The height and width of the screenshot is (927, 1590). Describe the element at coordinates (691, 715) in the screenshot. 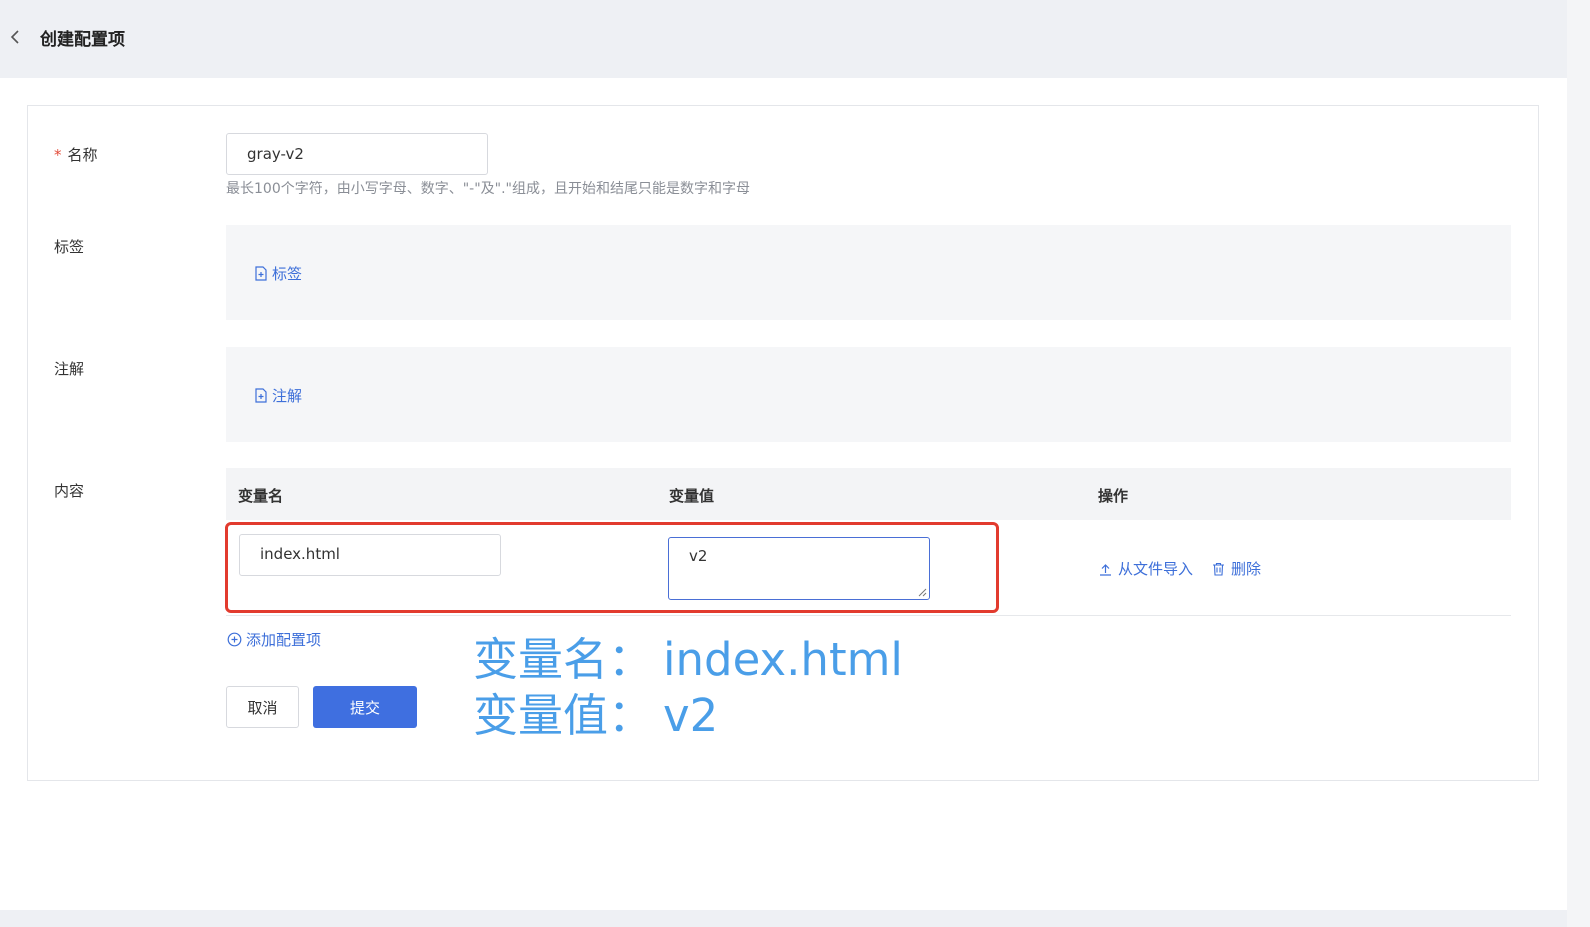

I see `annotation-line2-value: v2` at that location.